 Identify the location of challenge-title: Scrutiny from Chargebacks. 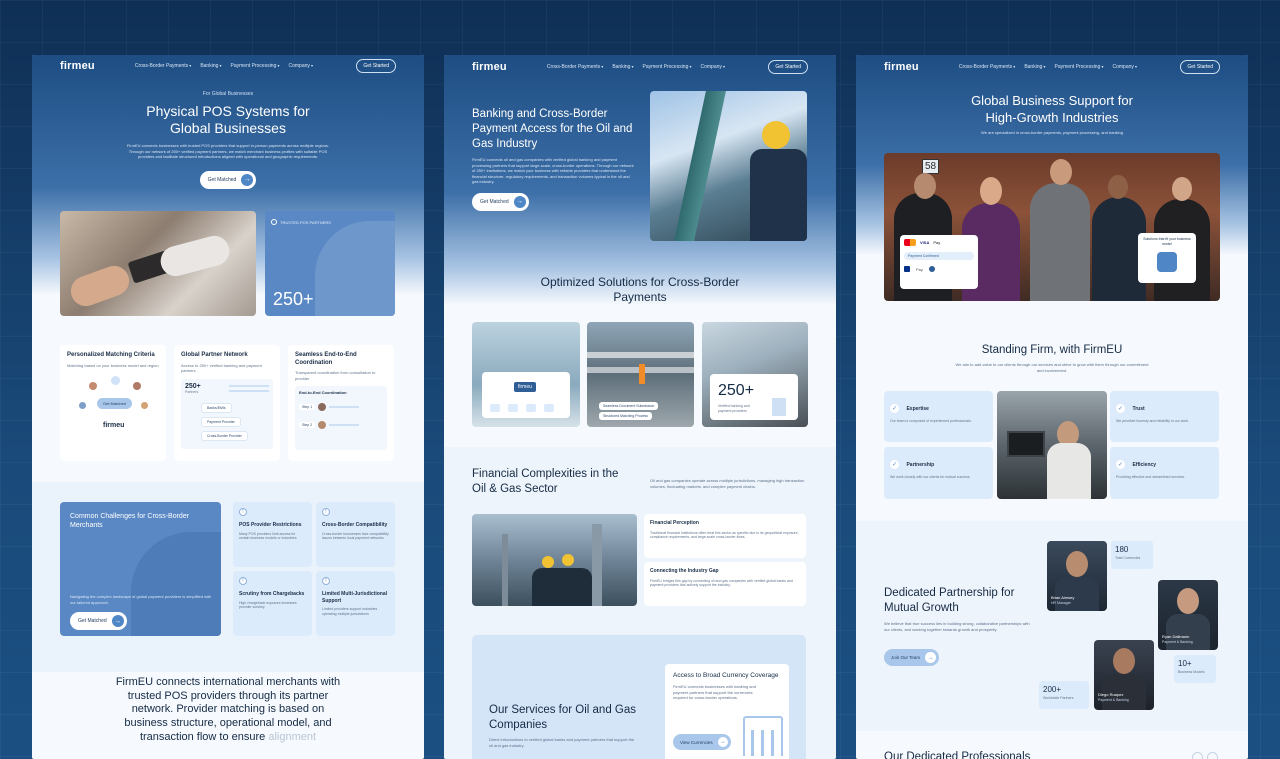
(272, 594).